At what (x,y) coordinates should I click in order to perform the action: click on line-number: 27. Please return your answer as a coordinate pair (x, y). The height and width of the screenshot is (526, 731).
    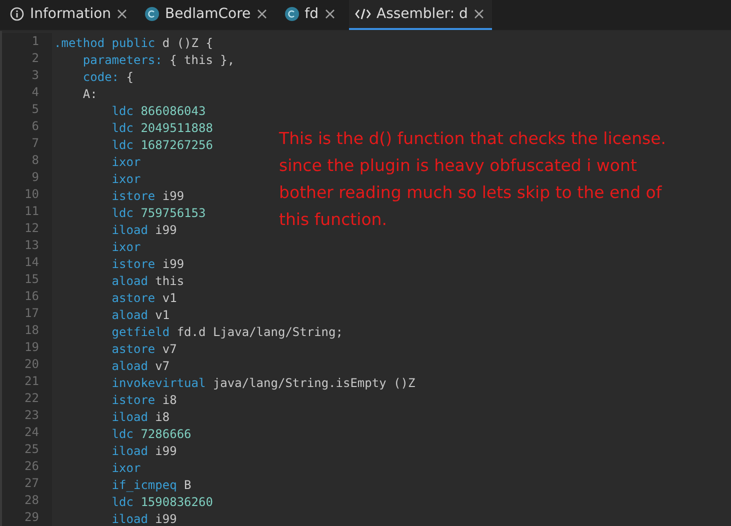
    Looking at the image, I should click on (31, 483).